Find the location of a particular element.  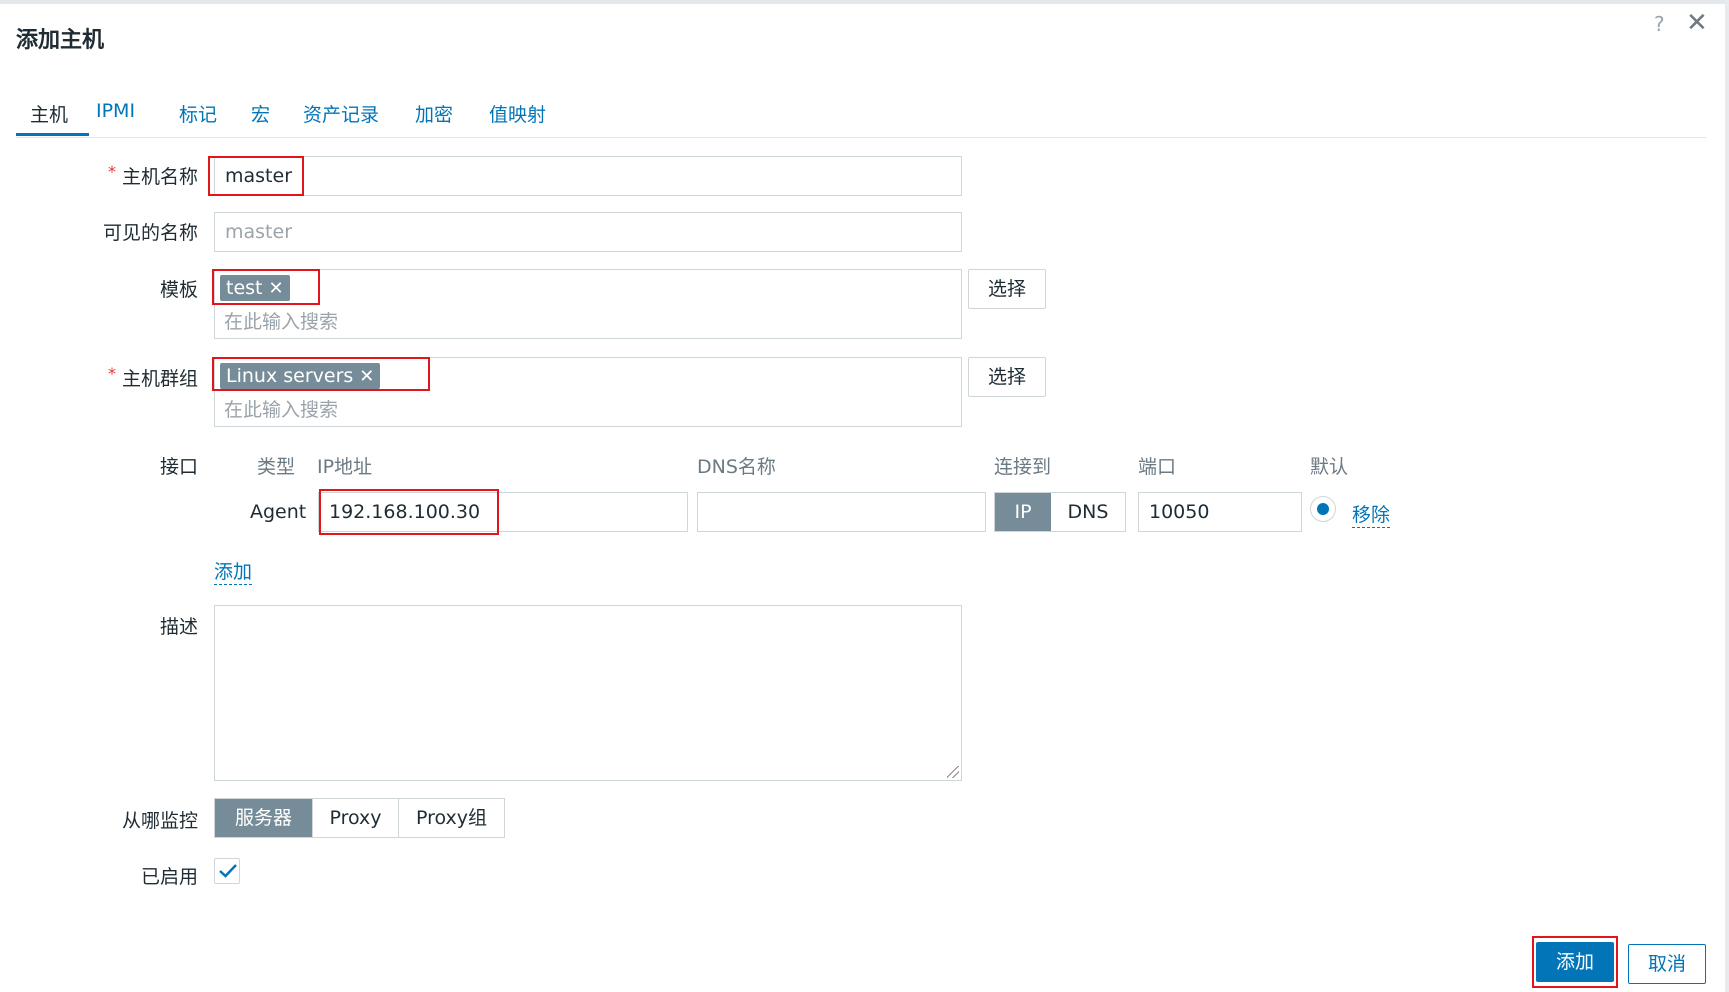

interface-dns-header: DNS名称 is located at coordinates (736, 467).